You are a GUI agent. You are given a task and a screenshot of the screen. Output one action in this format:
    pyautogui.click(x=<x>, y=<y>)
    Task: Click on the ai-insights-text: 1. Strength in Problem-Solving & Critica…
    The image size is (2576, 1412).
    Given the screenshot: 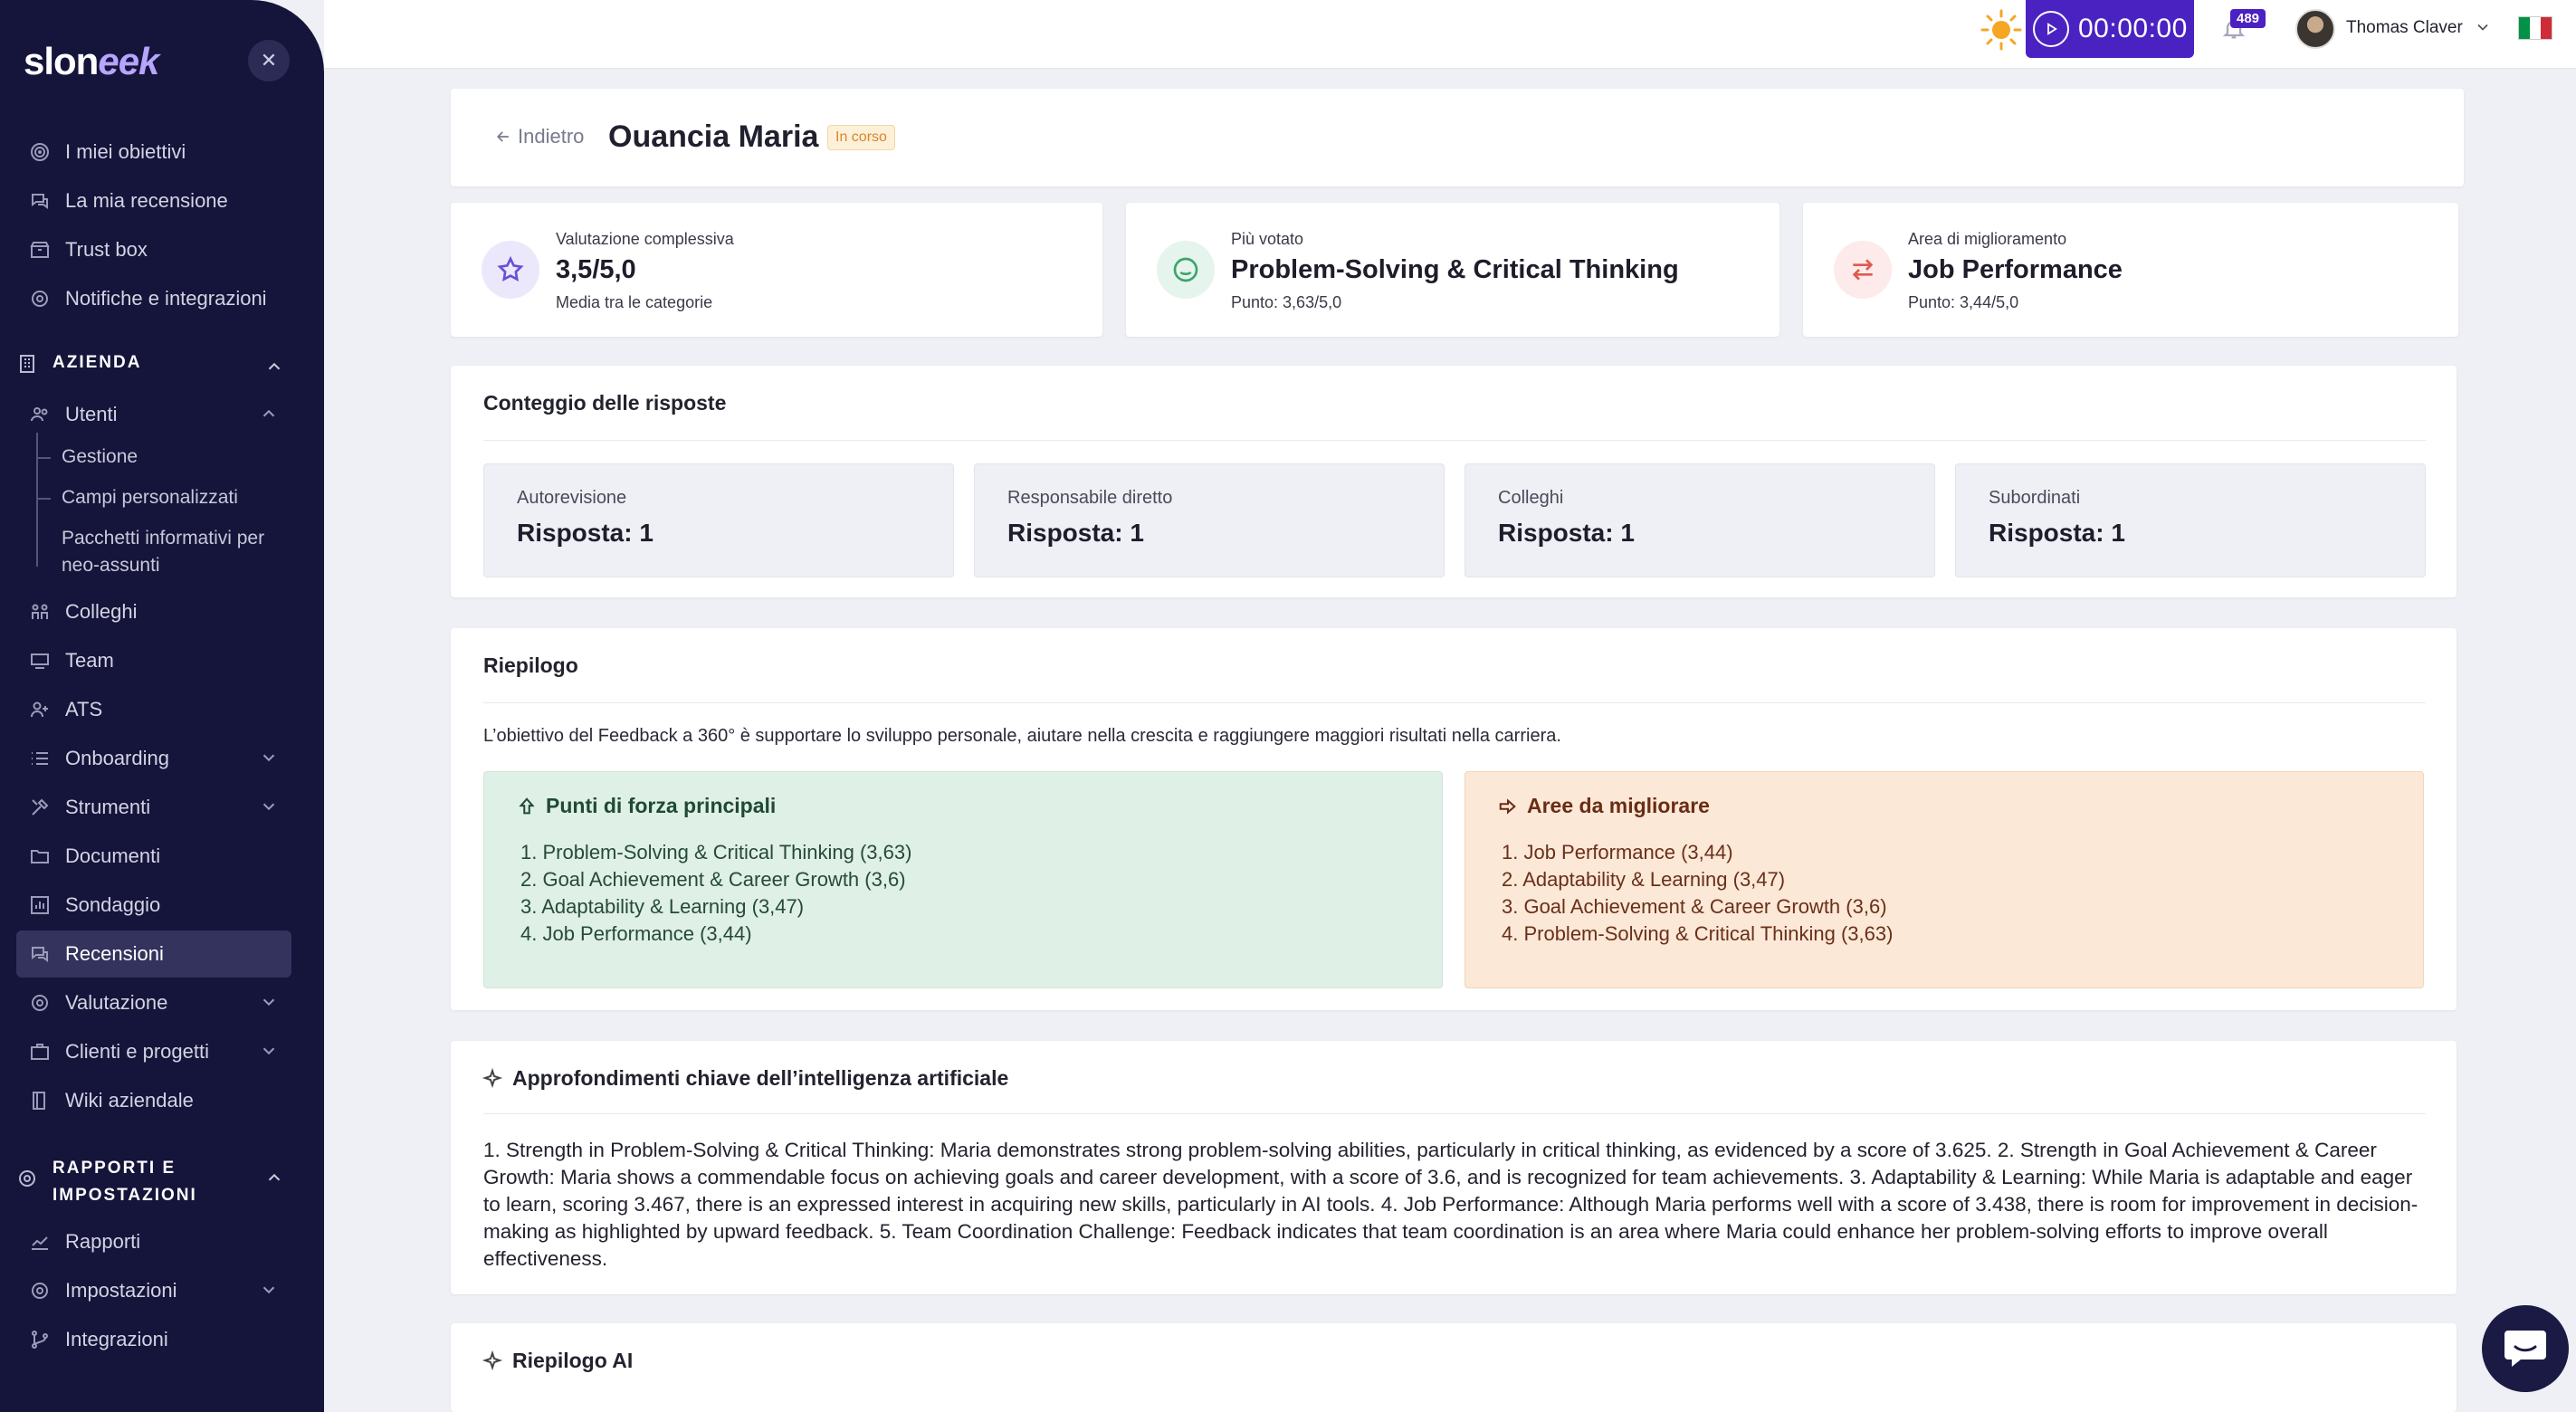 What is the action you would take?
    pyautogui.click(x=1451, y=1204)
    